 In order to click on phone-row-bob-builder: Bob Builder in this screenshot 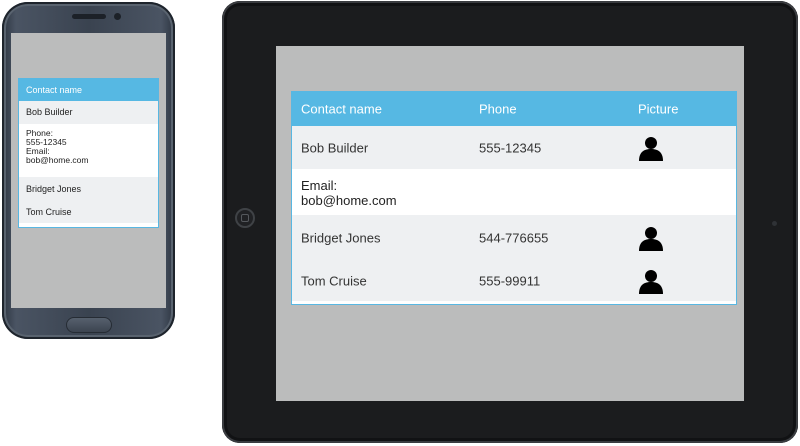, I will do `click(88, 112)`.